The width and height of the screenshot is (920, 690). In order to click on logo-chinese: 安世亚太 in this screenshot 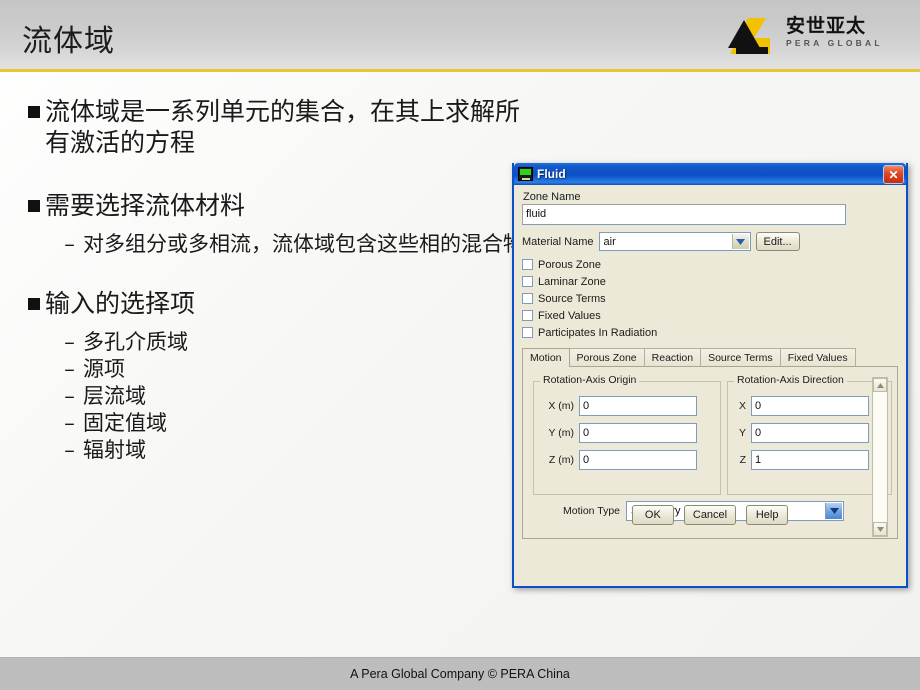, I will do `click(826, 26)`.